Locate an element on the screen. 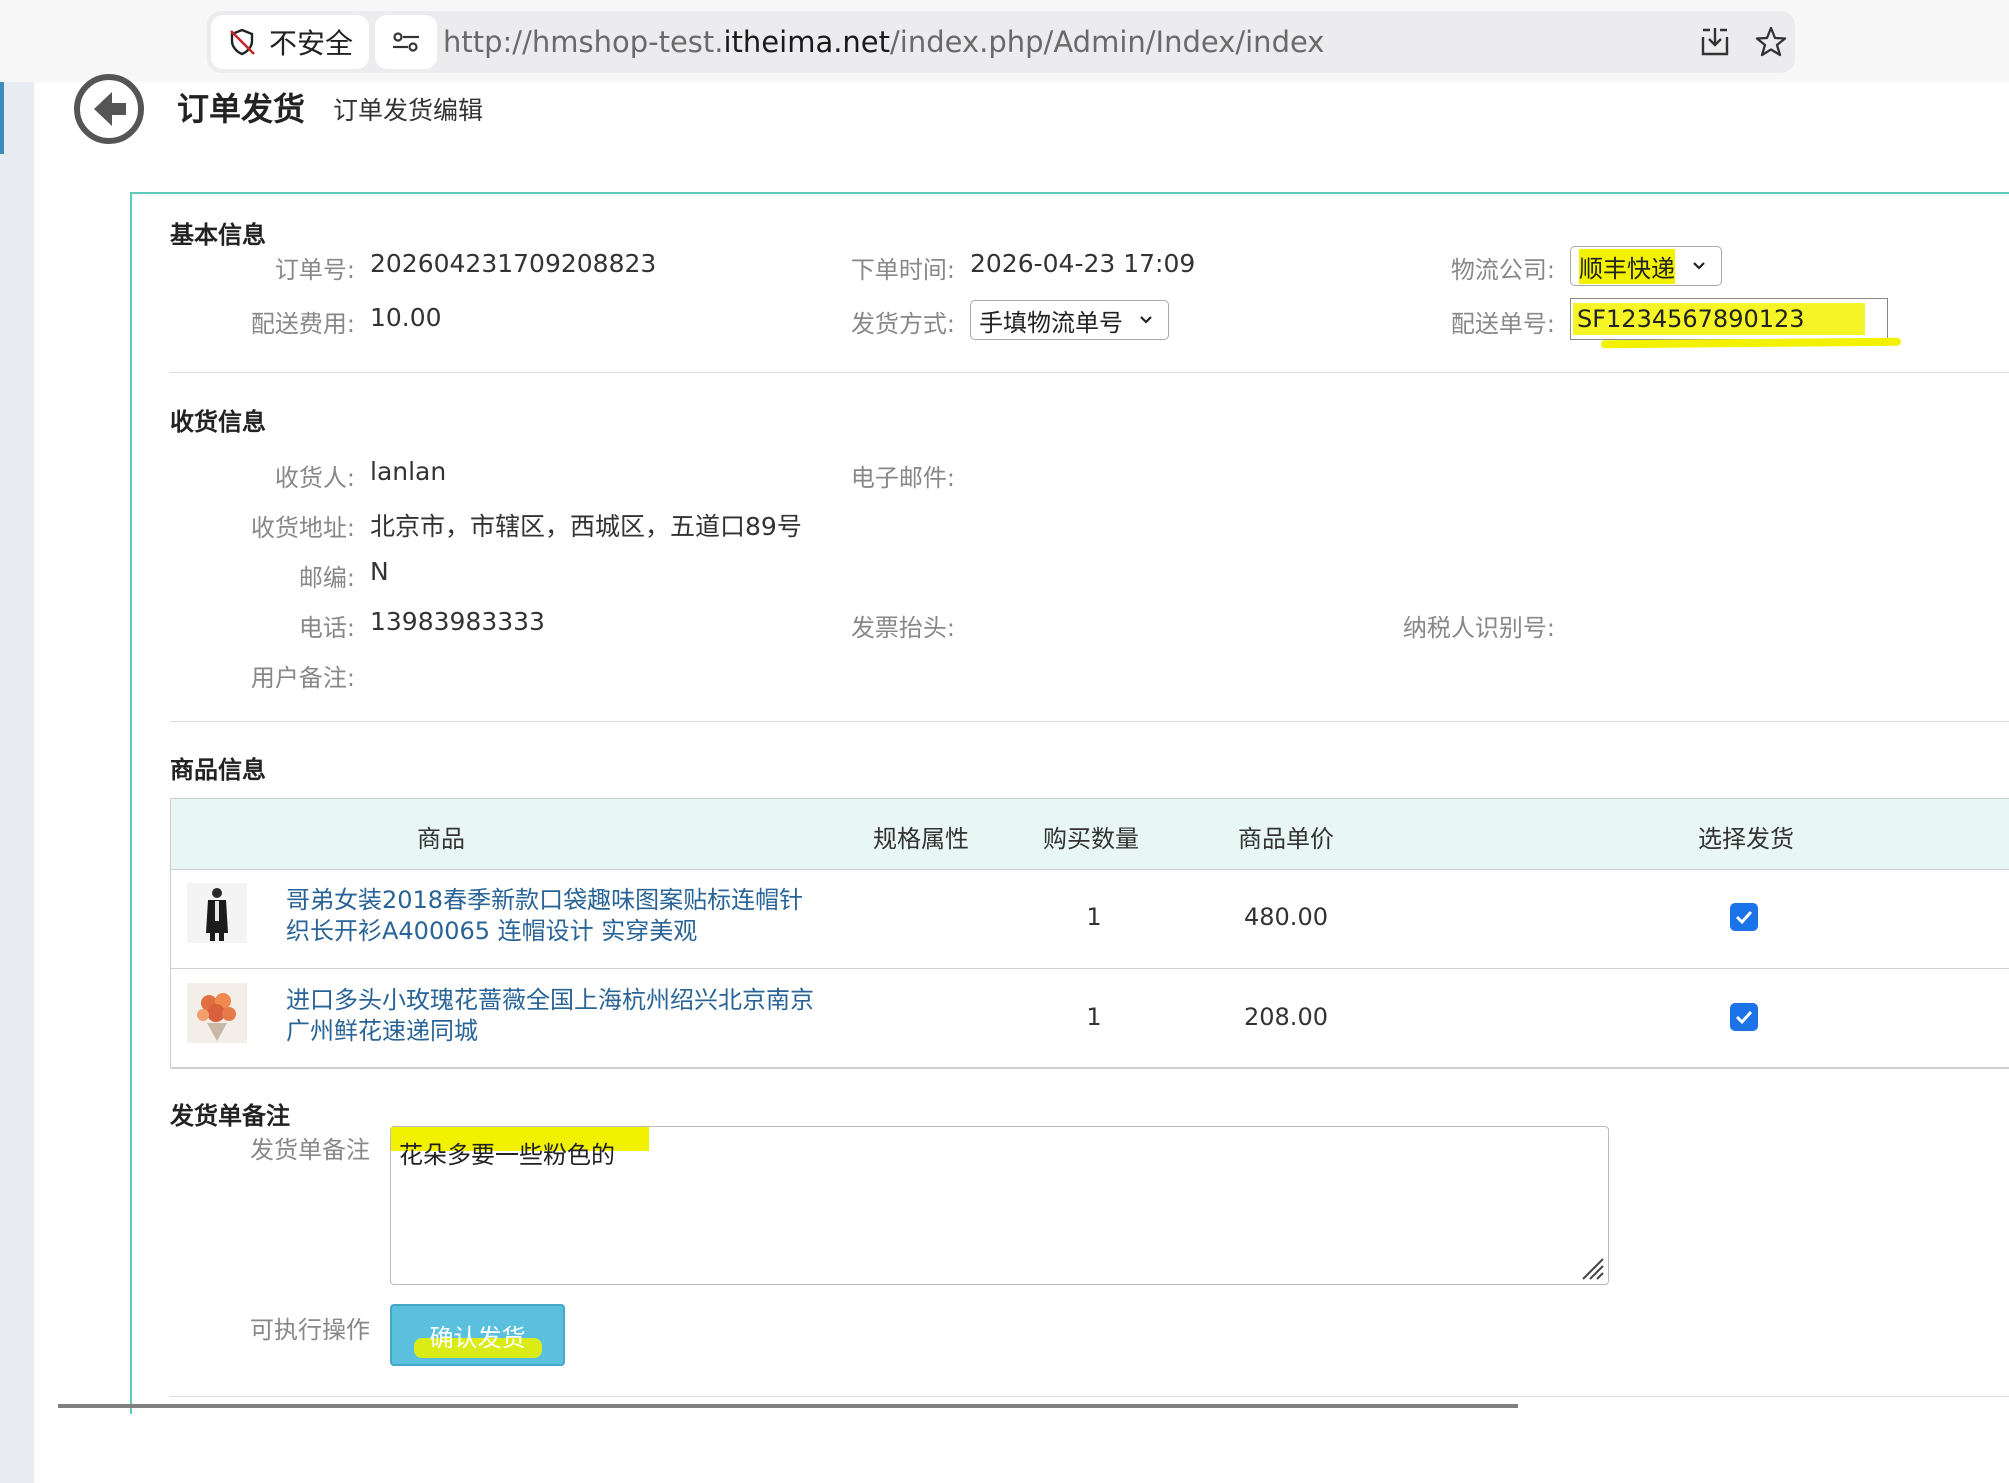 This screenshot has height=1483, width=2009. user-remark-label: 用户备注: is located at coordinates (302, 678).